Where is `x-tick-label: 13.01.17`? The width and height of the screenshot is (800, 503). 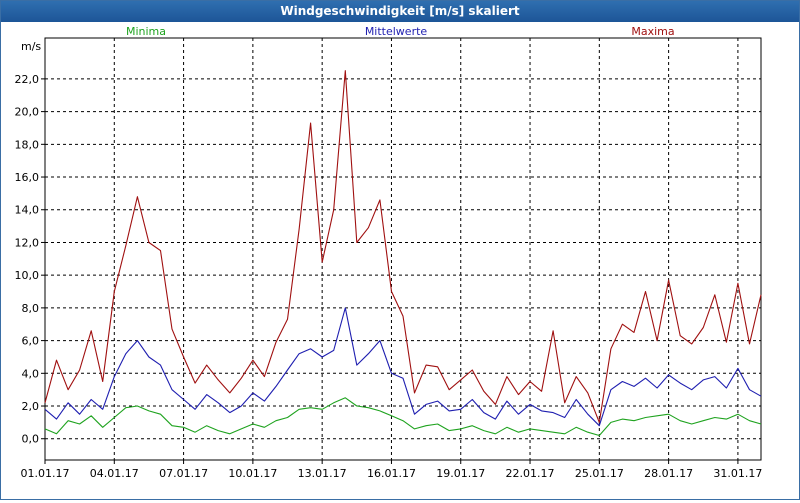 x-tick-label: 13.01.17 is located at coordinates (322, 473).